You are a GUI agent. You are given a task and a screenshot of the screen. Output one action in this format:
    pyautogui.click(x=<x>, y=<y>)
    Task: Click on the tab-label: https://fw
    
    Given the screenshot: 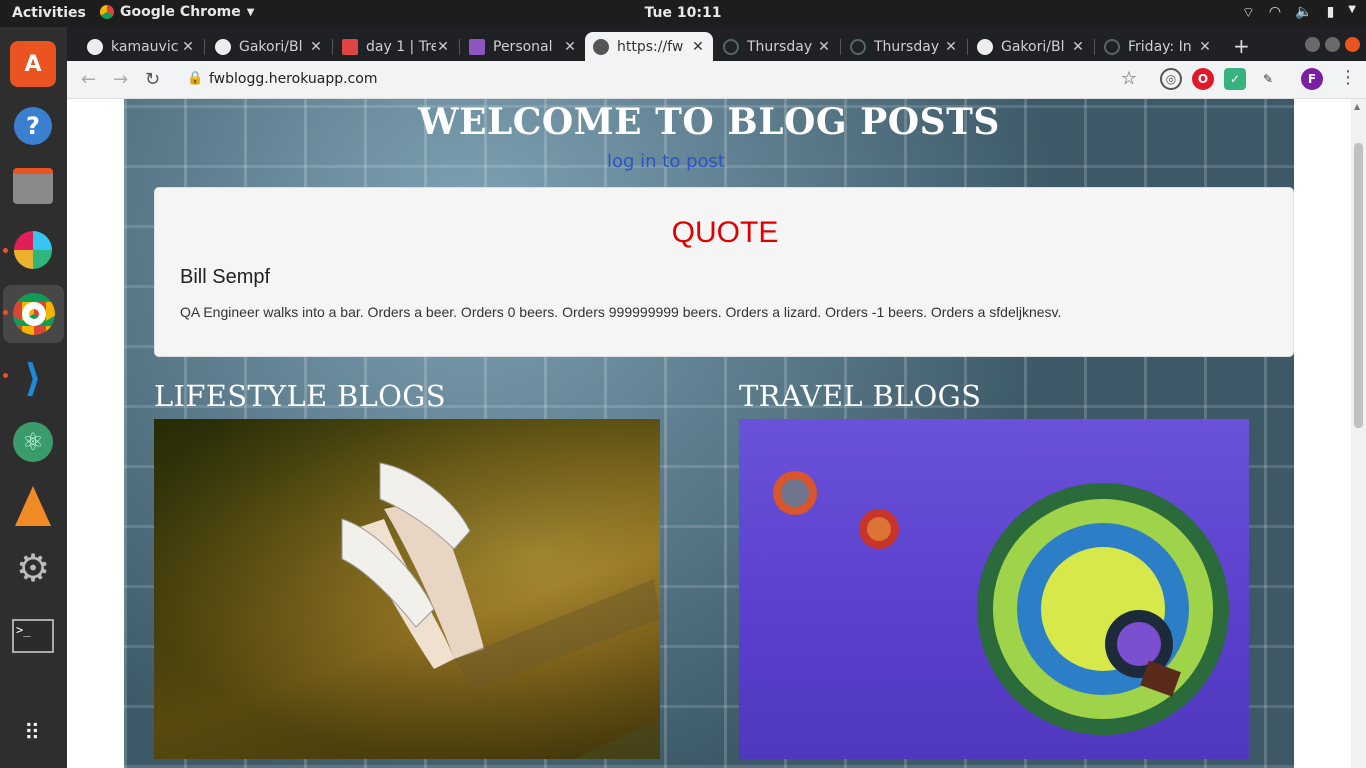 What is the action you would take?
    pyautogui.click(x=650, y=46)
    